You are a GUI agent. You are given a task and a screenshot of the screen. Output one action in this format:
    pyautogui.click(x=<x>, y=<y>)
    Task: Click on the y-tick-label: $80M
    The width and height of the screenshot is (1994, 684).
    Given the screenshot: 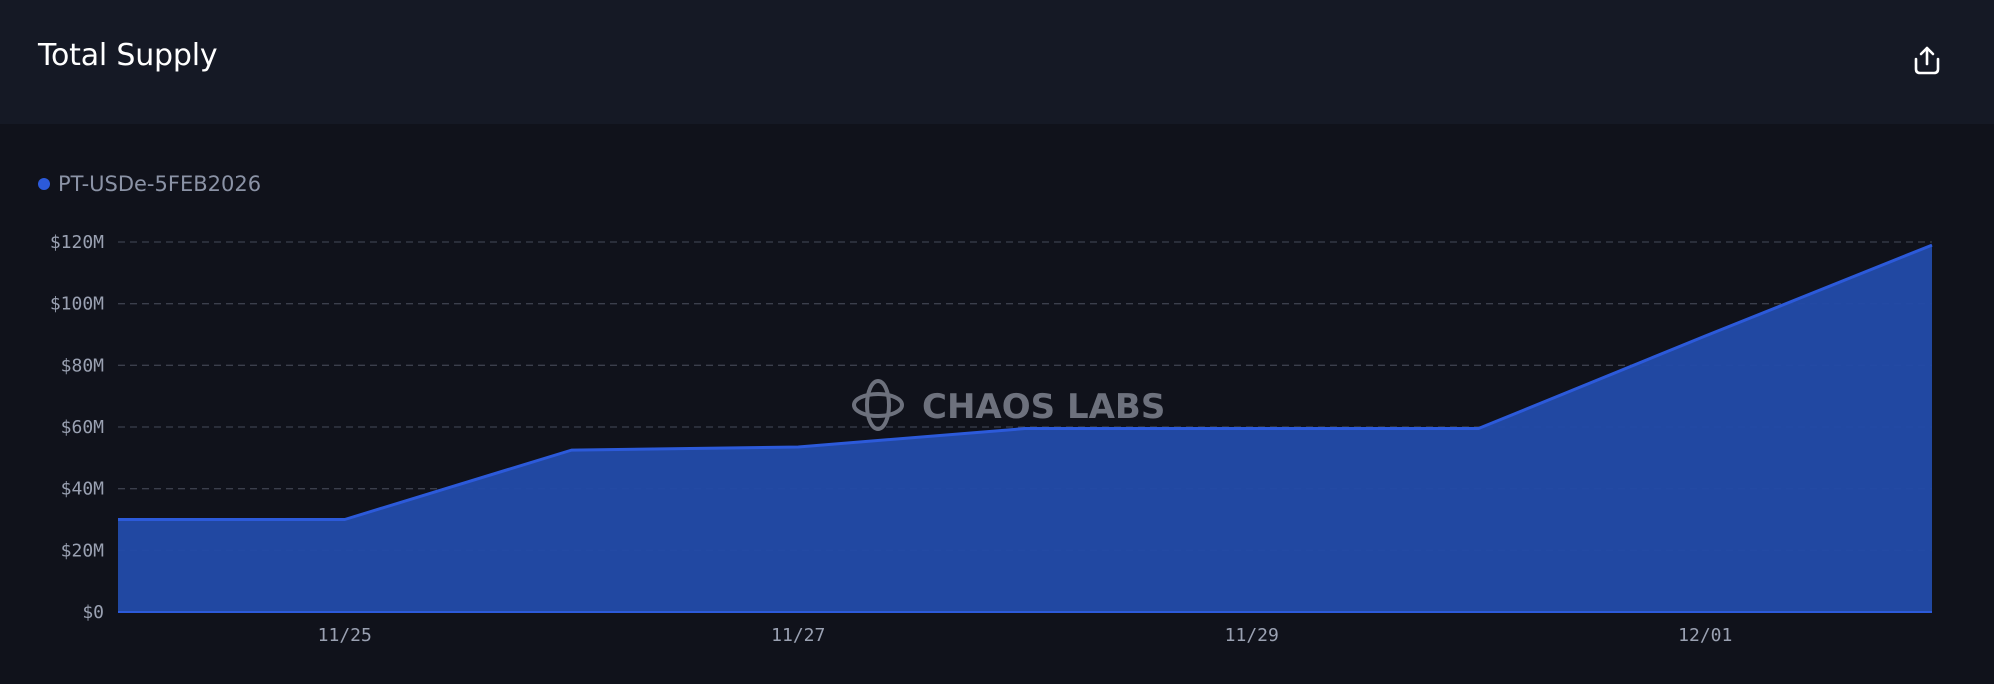 What is the action you would take?
    pyautogui.click(x=83, y=365)
    